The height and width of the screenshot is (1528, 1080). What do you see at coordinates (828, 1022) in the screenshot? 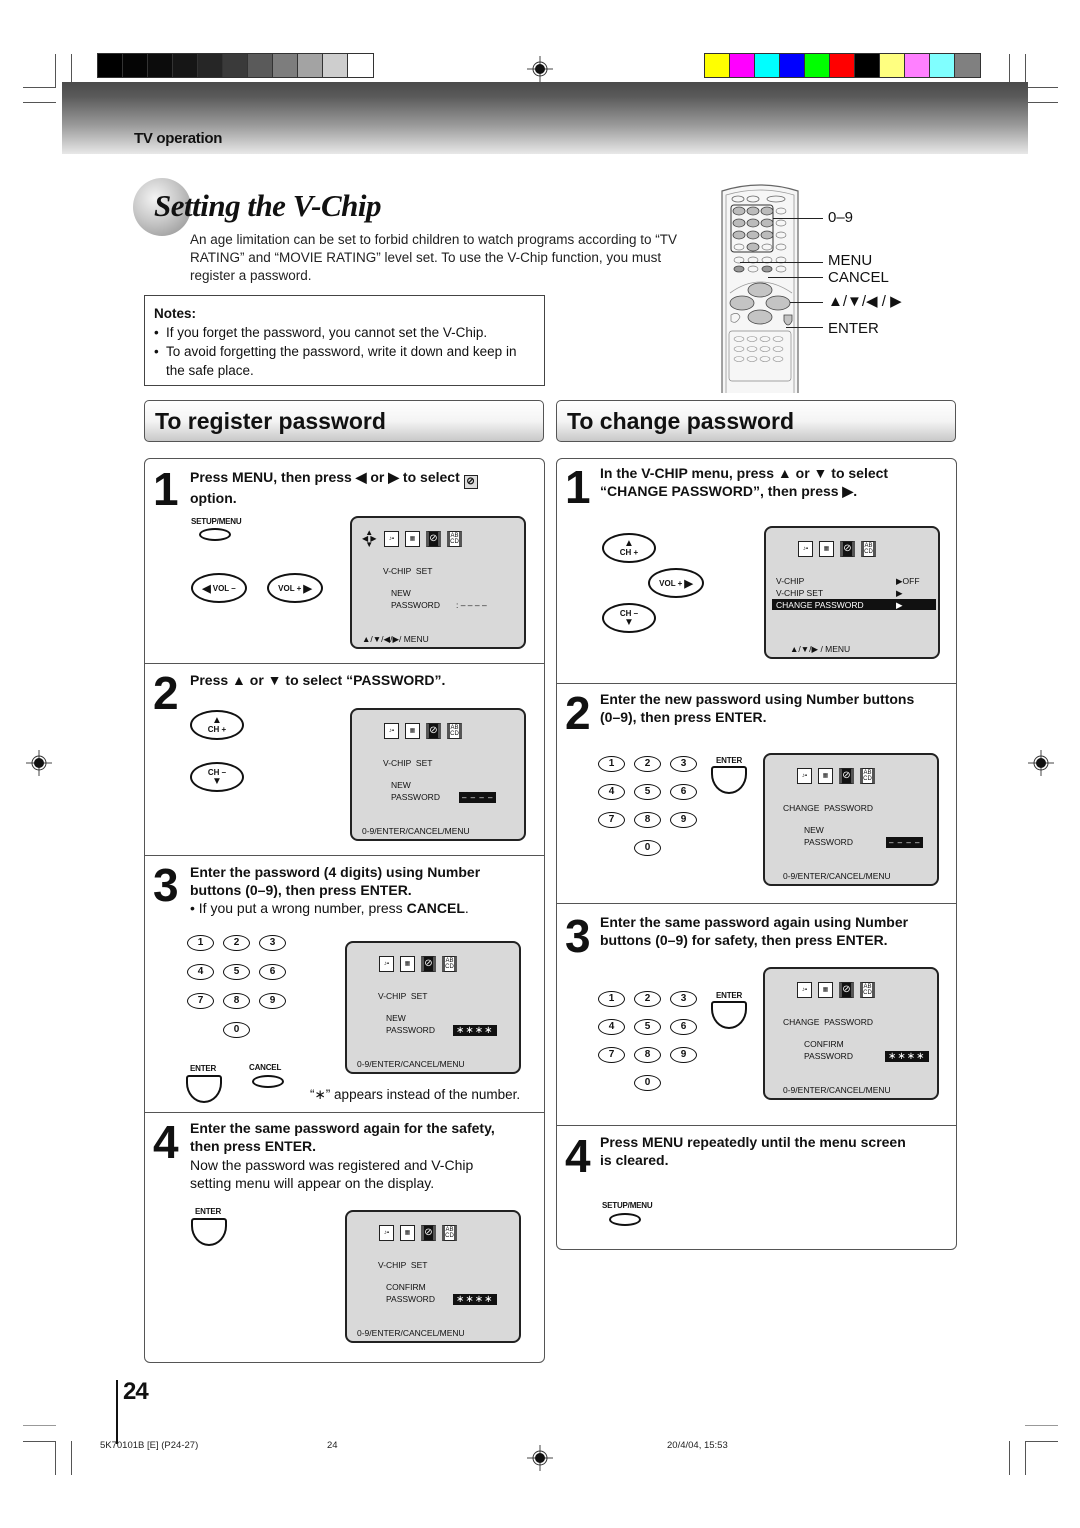
I see `screen-title: CHANGE PASSWORD` at bounding box center [828, 1022].